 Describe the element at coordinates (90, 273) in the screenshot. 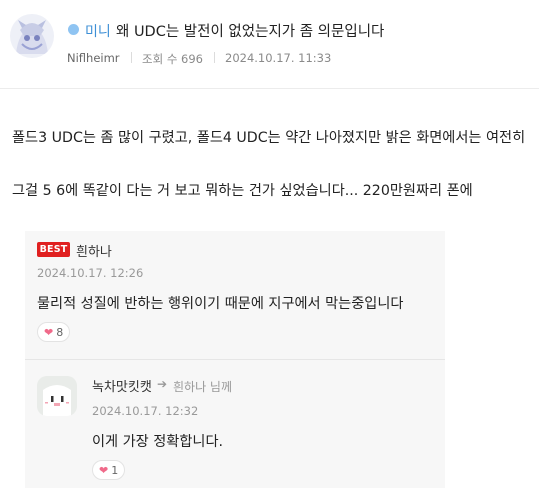

I see `comment-date: 2024.10.17. 12:26` at that location.